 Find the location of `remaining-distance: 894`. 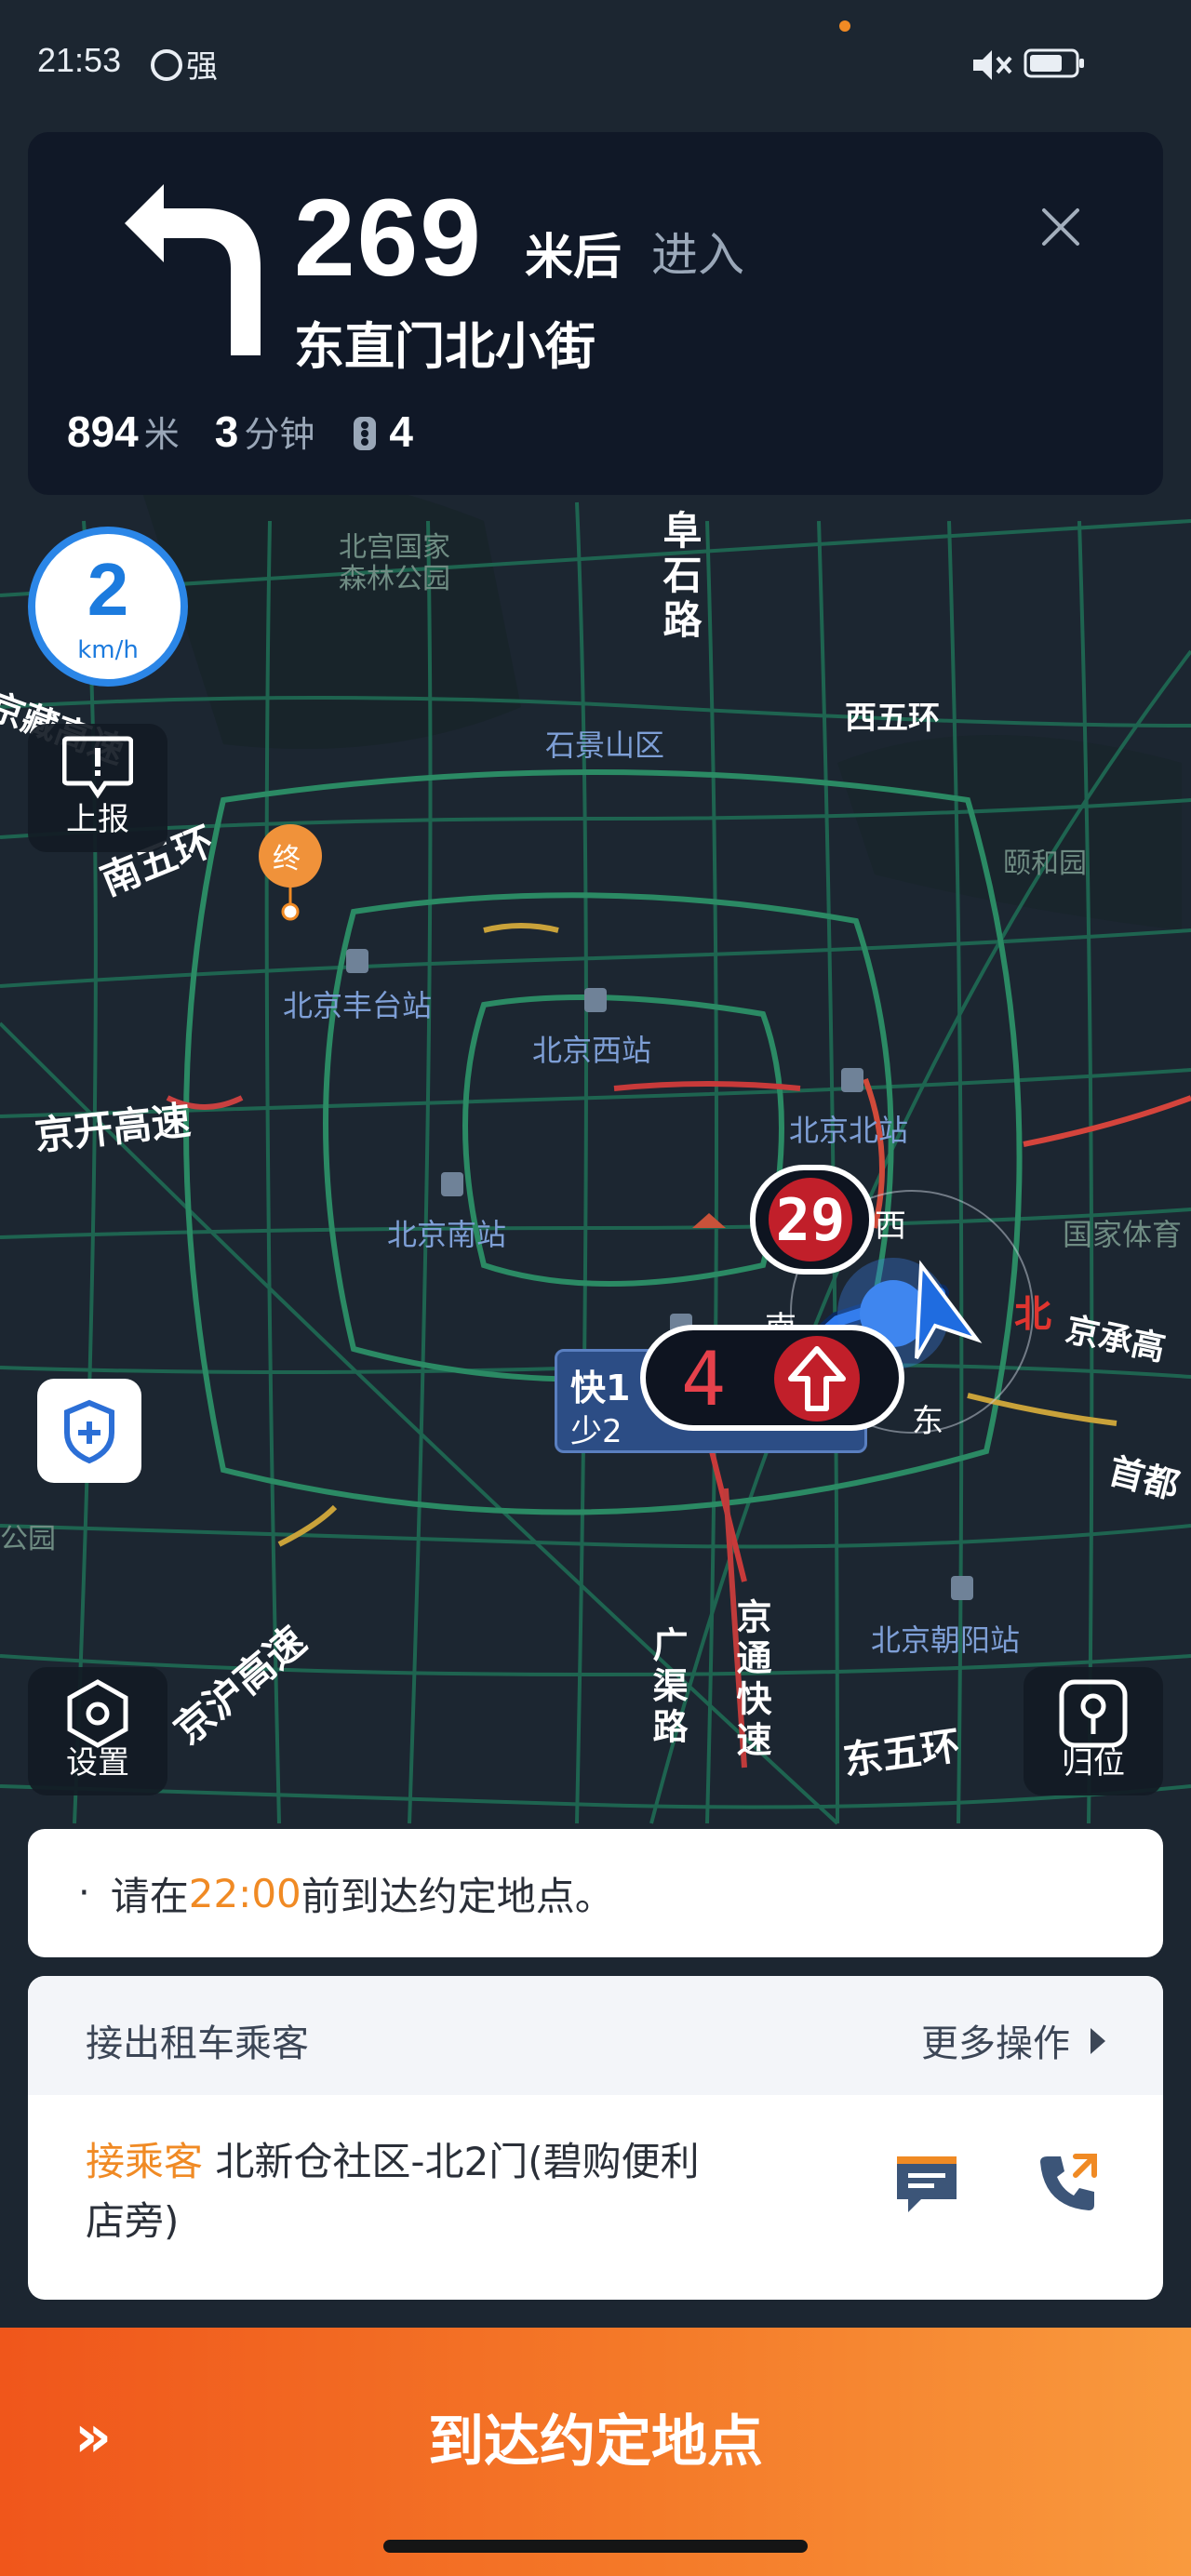

remaining-distance: 894 is located at coordinates (103, 431).